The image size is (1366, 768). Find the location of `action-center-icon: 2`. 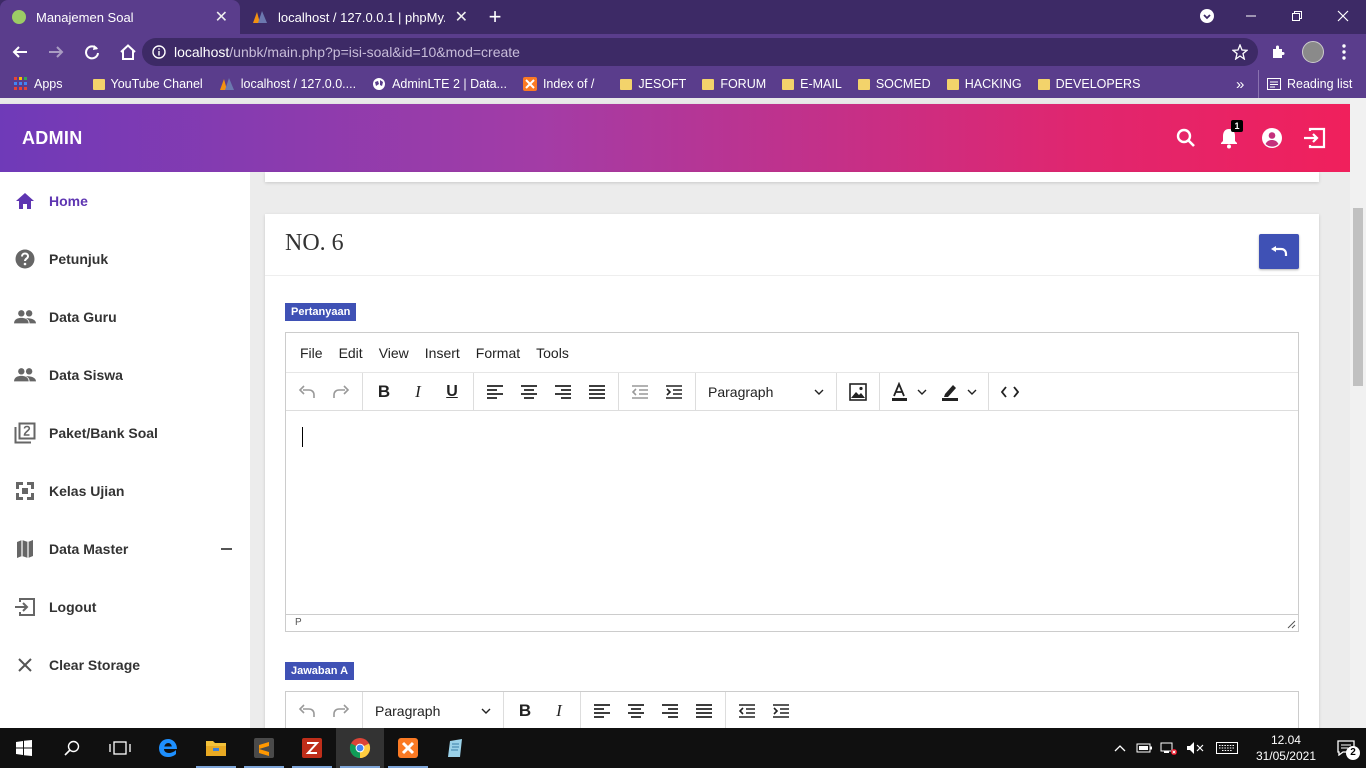

action-center-icon: 2 is located at coordinates (1346, 748).